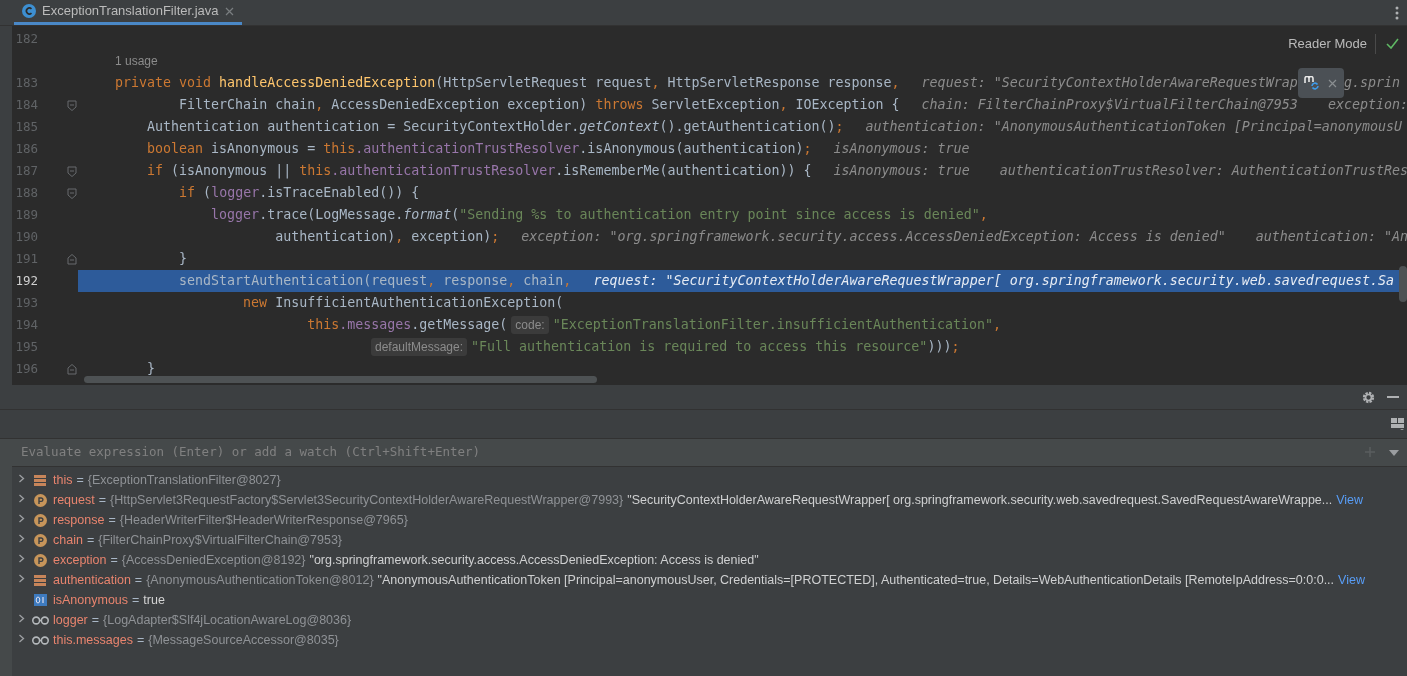  Describe the element at coordinates (176, 149) in the screenshot. I see `code-token: boolean` at that location.